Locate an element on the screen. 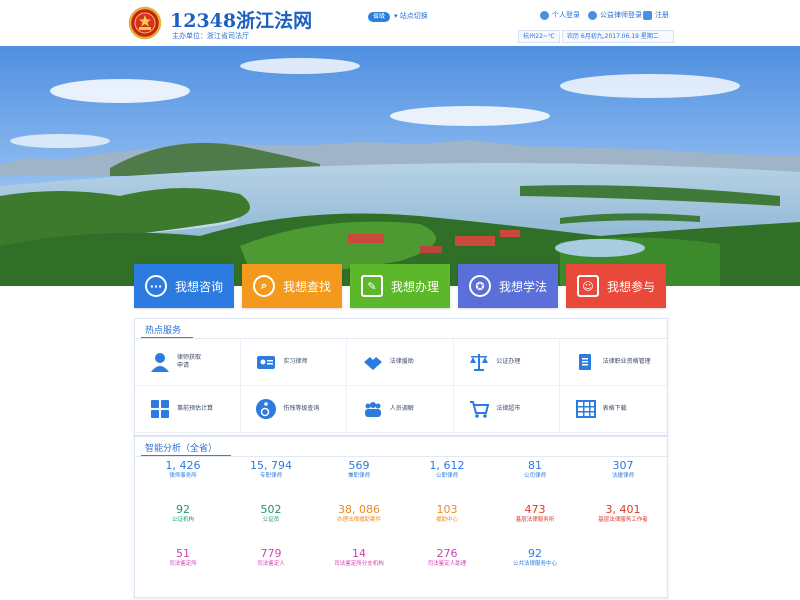 The image size is (800, 600). group-icon is located at coordinates (373, 409).